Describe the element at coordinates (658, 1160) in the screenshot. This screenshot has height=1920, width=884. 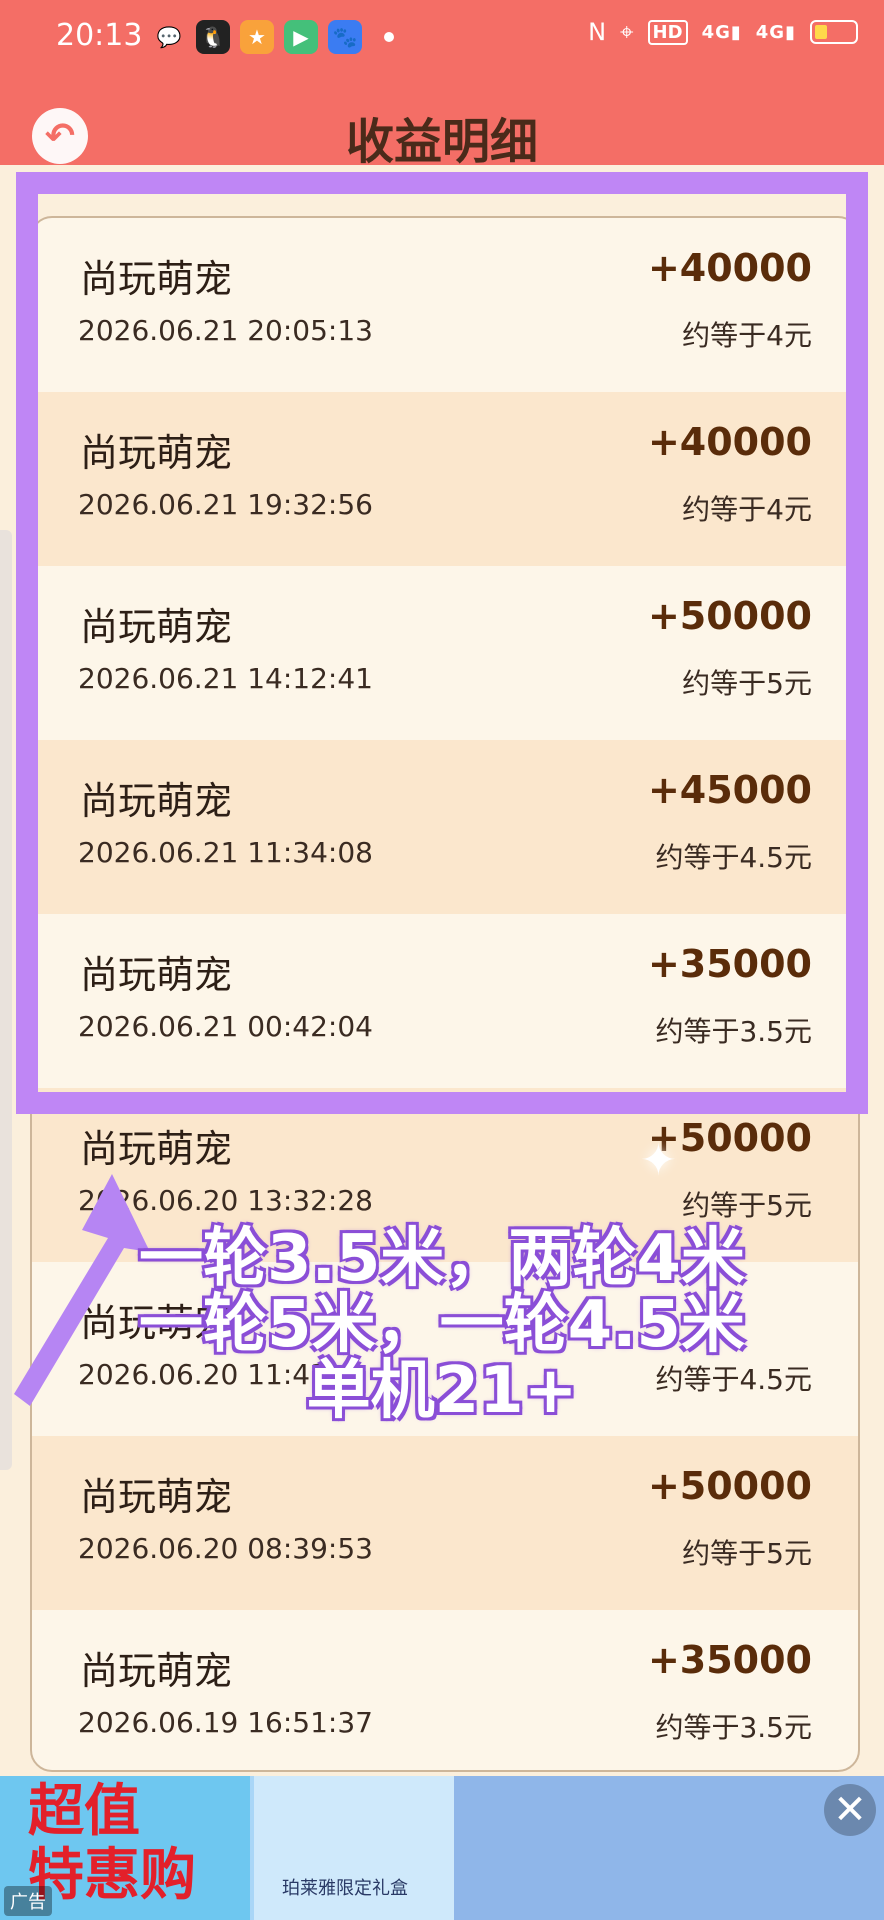
I see `sparkle-icon: ✦` at that location.